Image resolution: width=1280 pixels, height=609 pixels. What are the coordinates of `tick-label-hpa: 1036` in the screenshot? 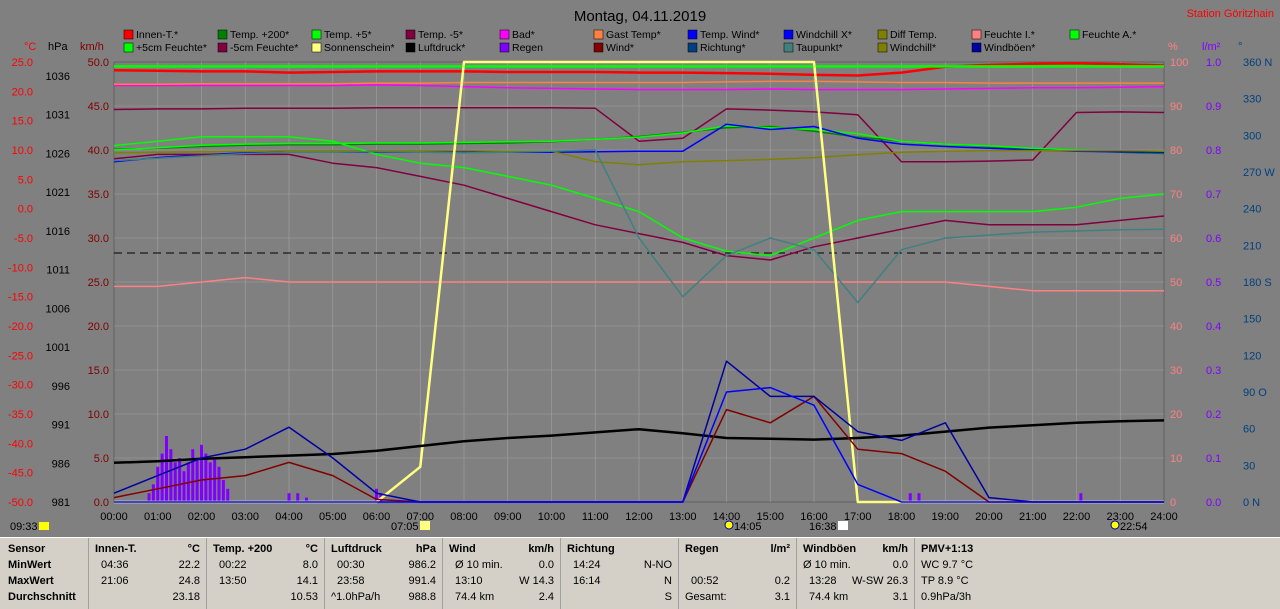 It's located at (58, 77).